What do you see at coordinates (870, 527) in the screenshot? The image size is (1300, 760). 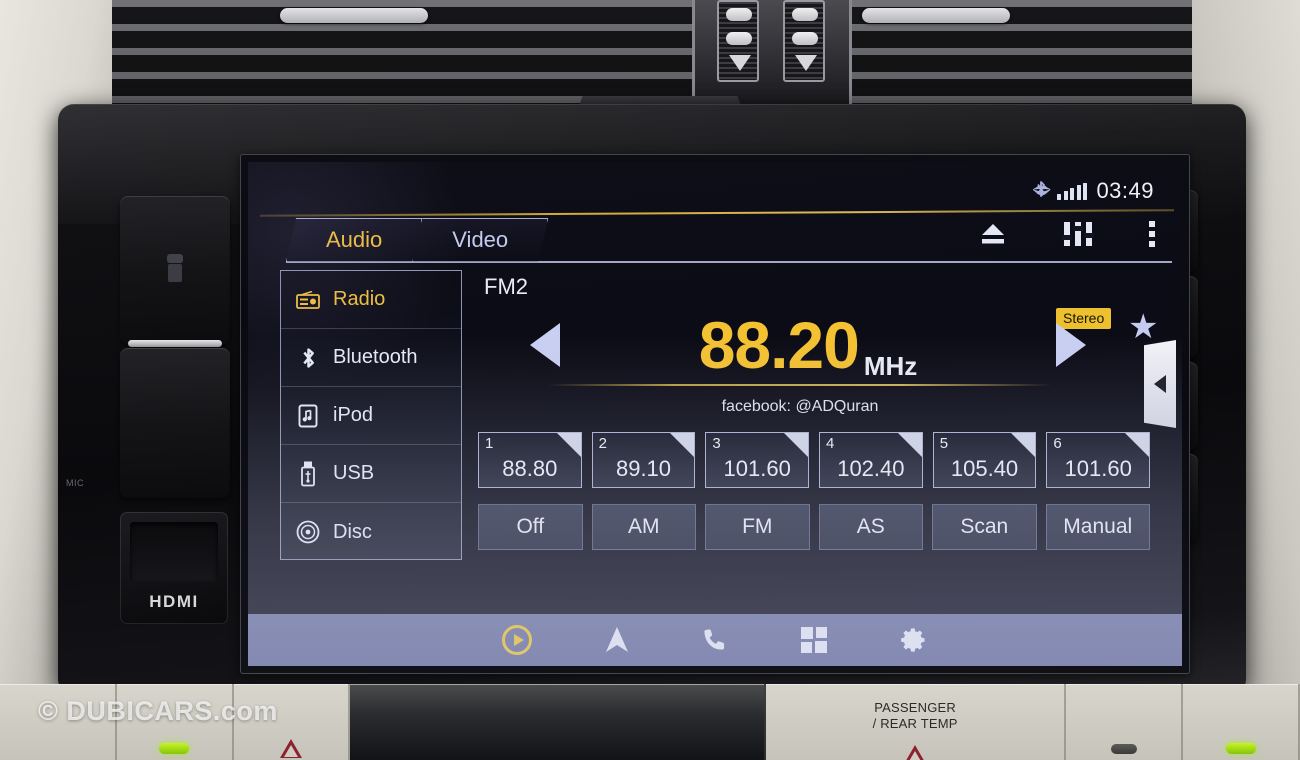 I see `mode-button-as: AS` at bounding box center [870, 527].